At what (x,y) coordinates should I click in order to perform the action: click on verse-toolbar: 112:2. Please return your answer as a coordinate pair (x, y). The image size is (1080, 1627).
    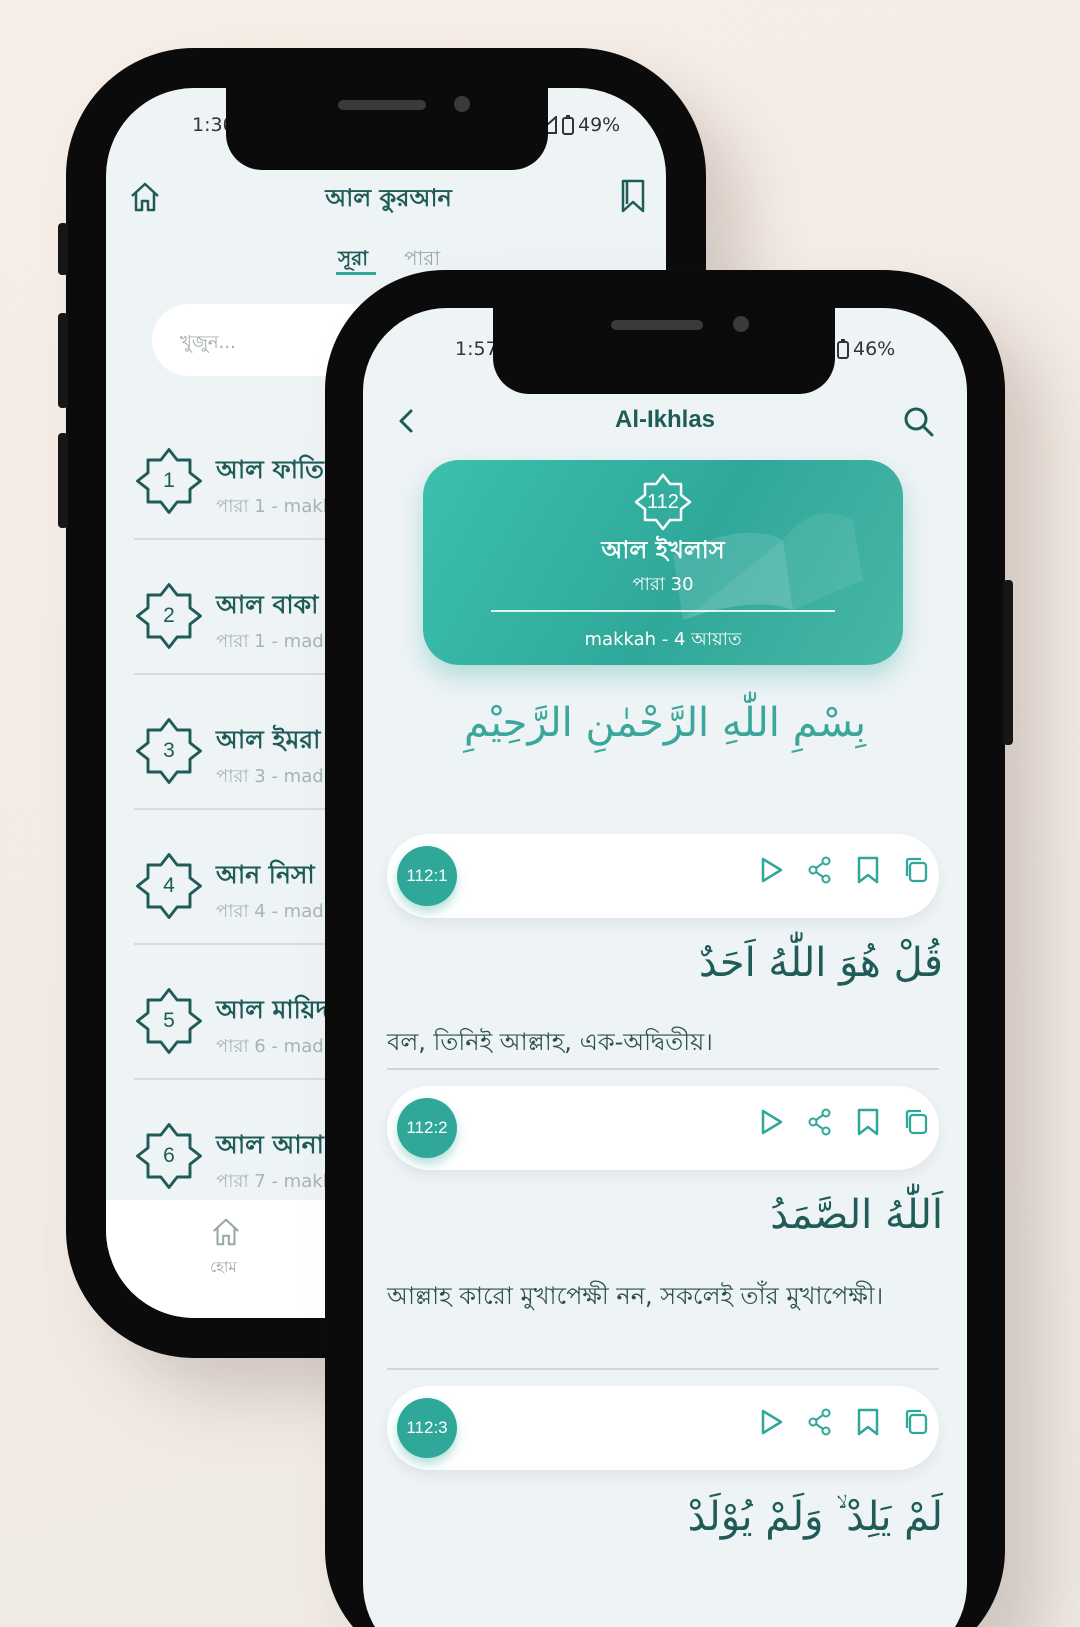
    Looking at the image, I should click on (663, 1128).